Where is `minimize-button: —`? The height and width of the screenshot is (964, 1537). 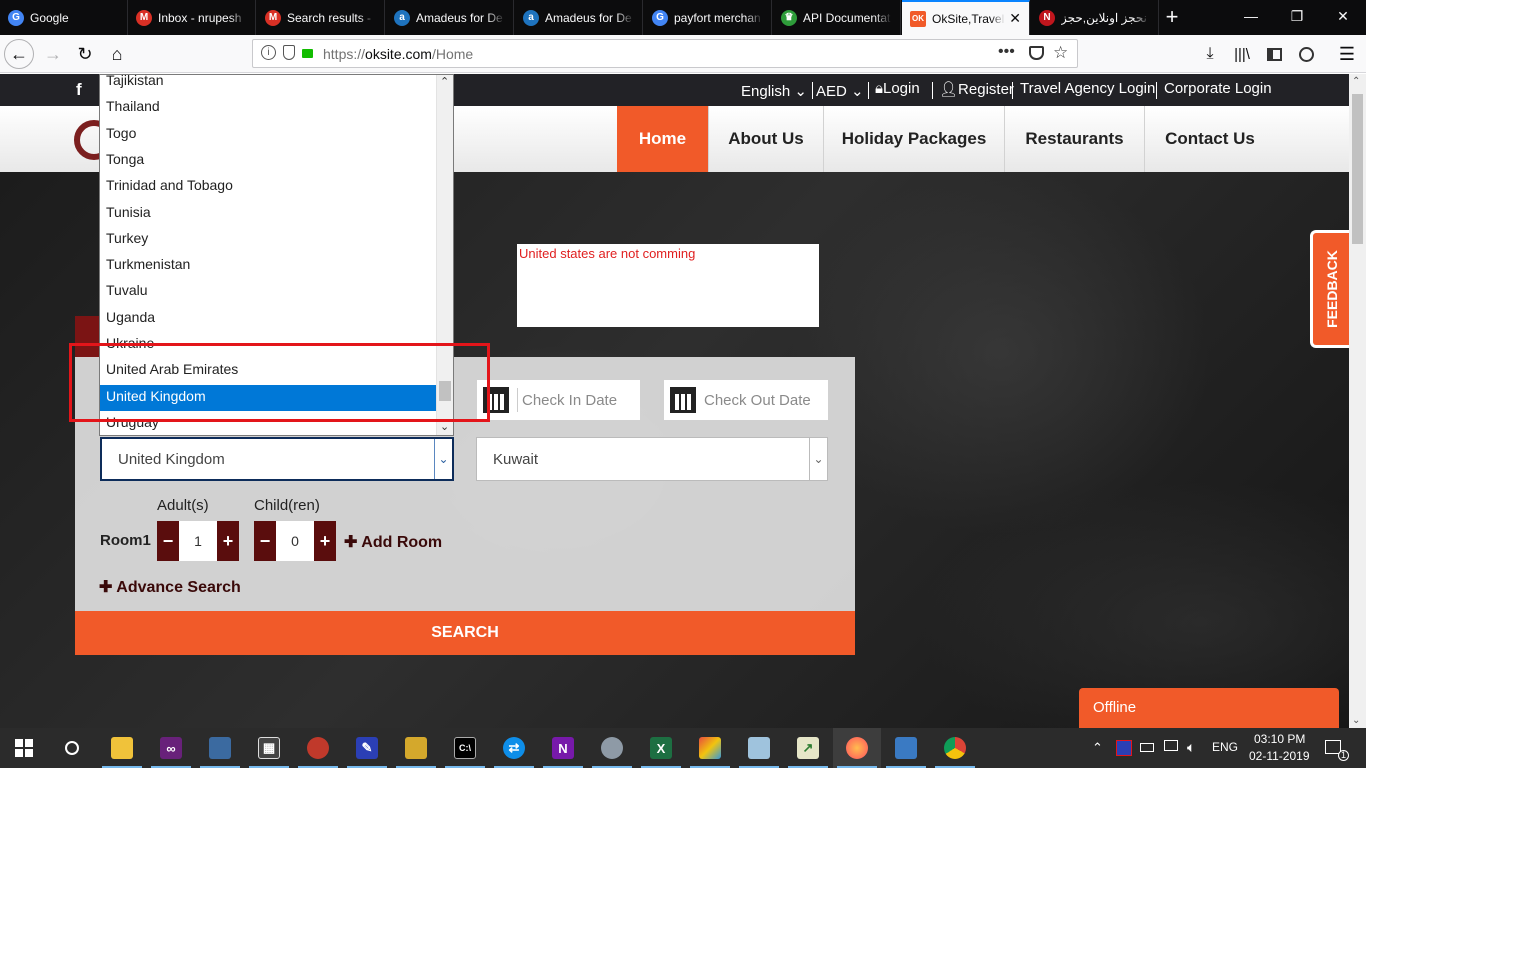
minimize-button: — is located at coordinates (1251, 16).